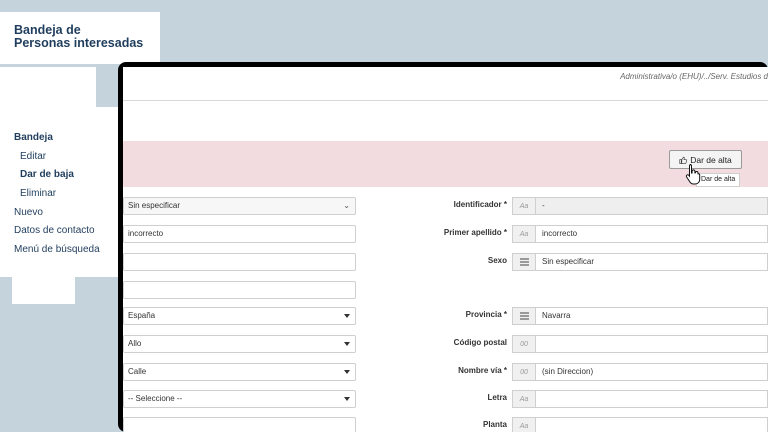  Describe the element at coordinates (482, 370) in the screenshot. I see `nombre-via-label: Nombre vía *` at that location.